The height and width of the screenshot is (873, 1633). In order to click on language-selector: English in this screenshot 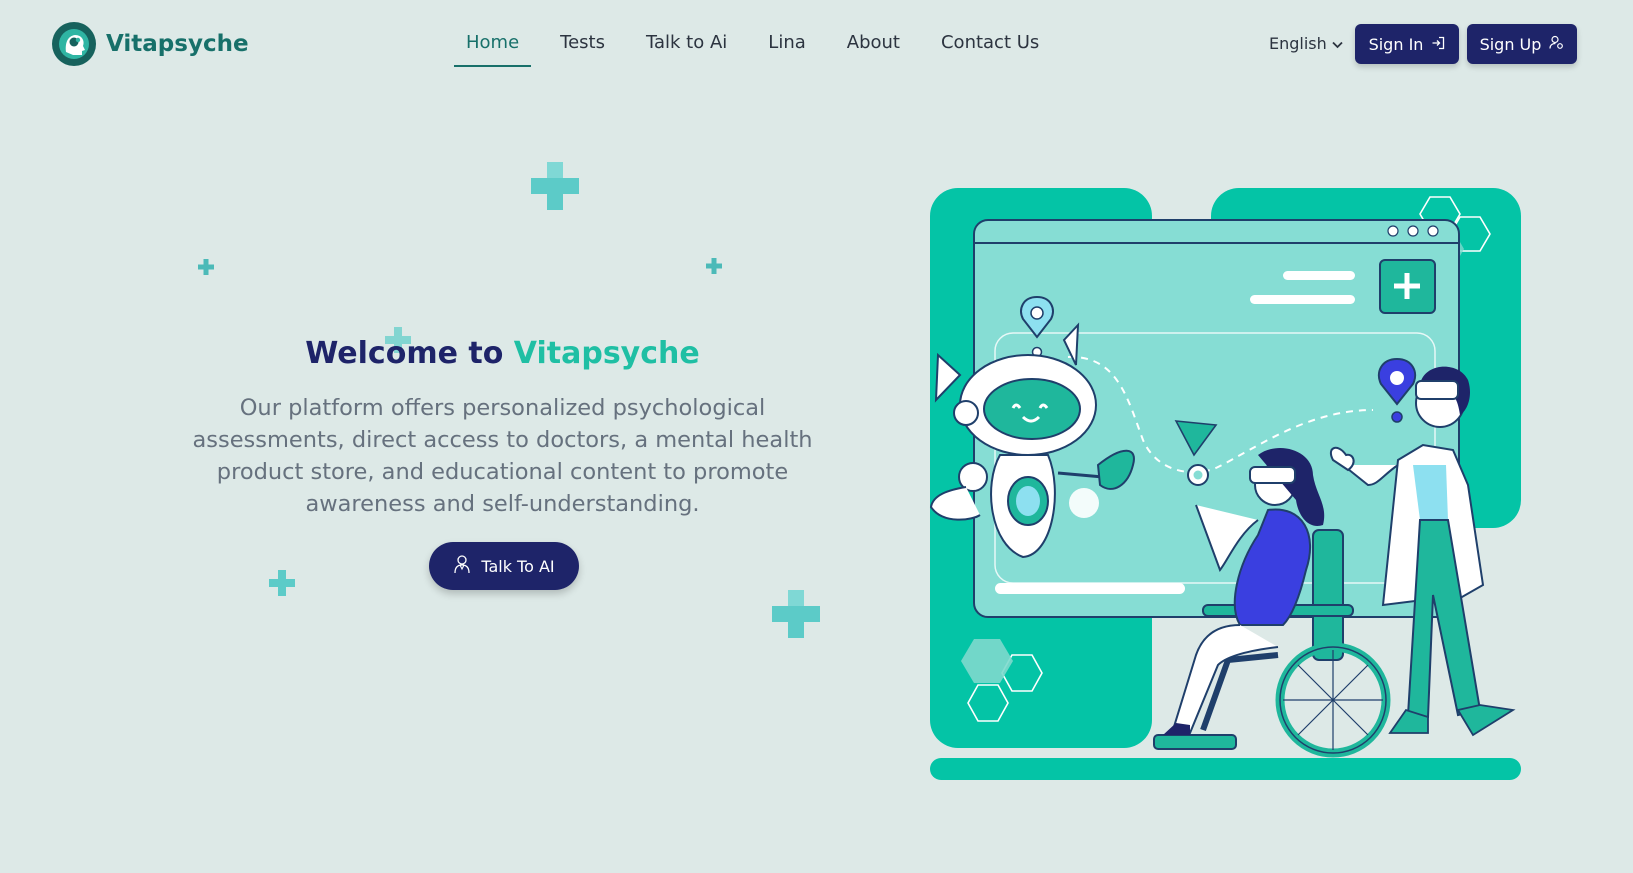, I will do `click(1306, 43)`.